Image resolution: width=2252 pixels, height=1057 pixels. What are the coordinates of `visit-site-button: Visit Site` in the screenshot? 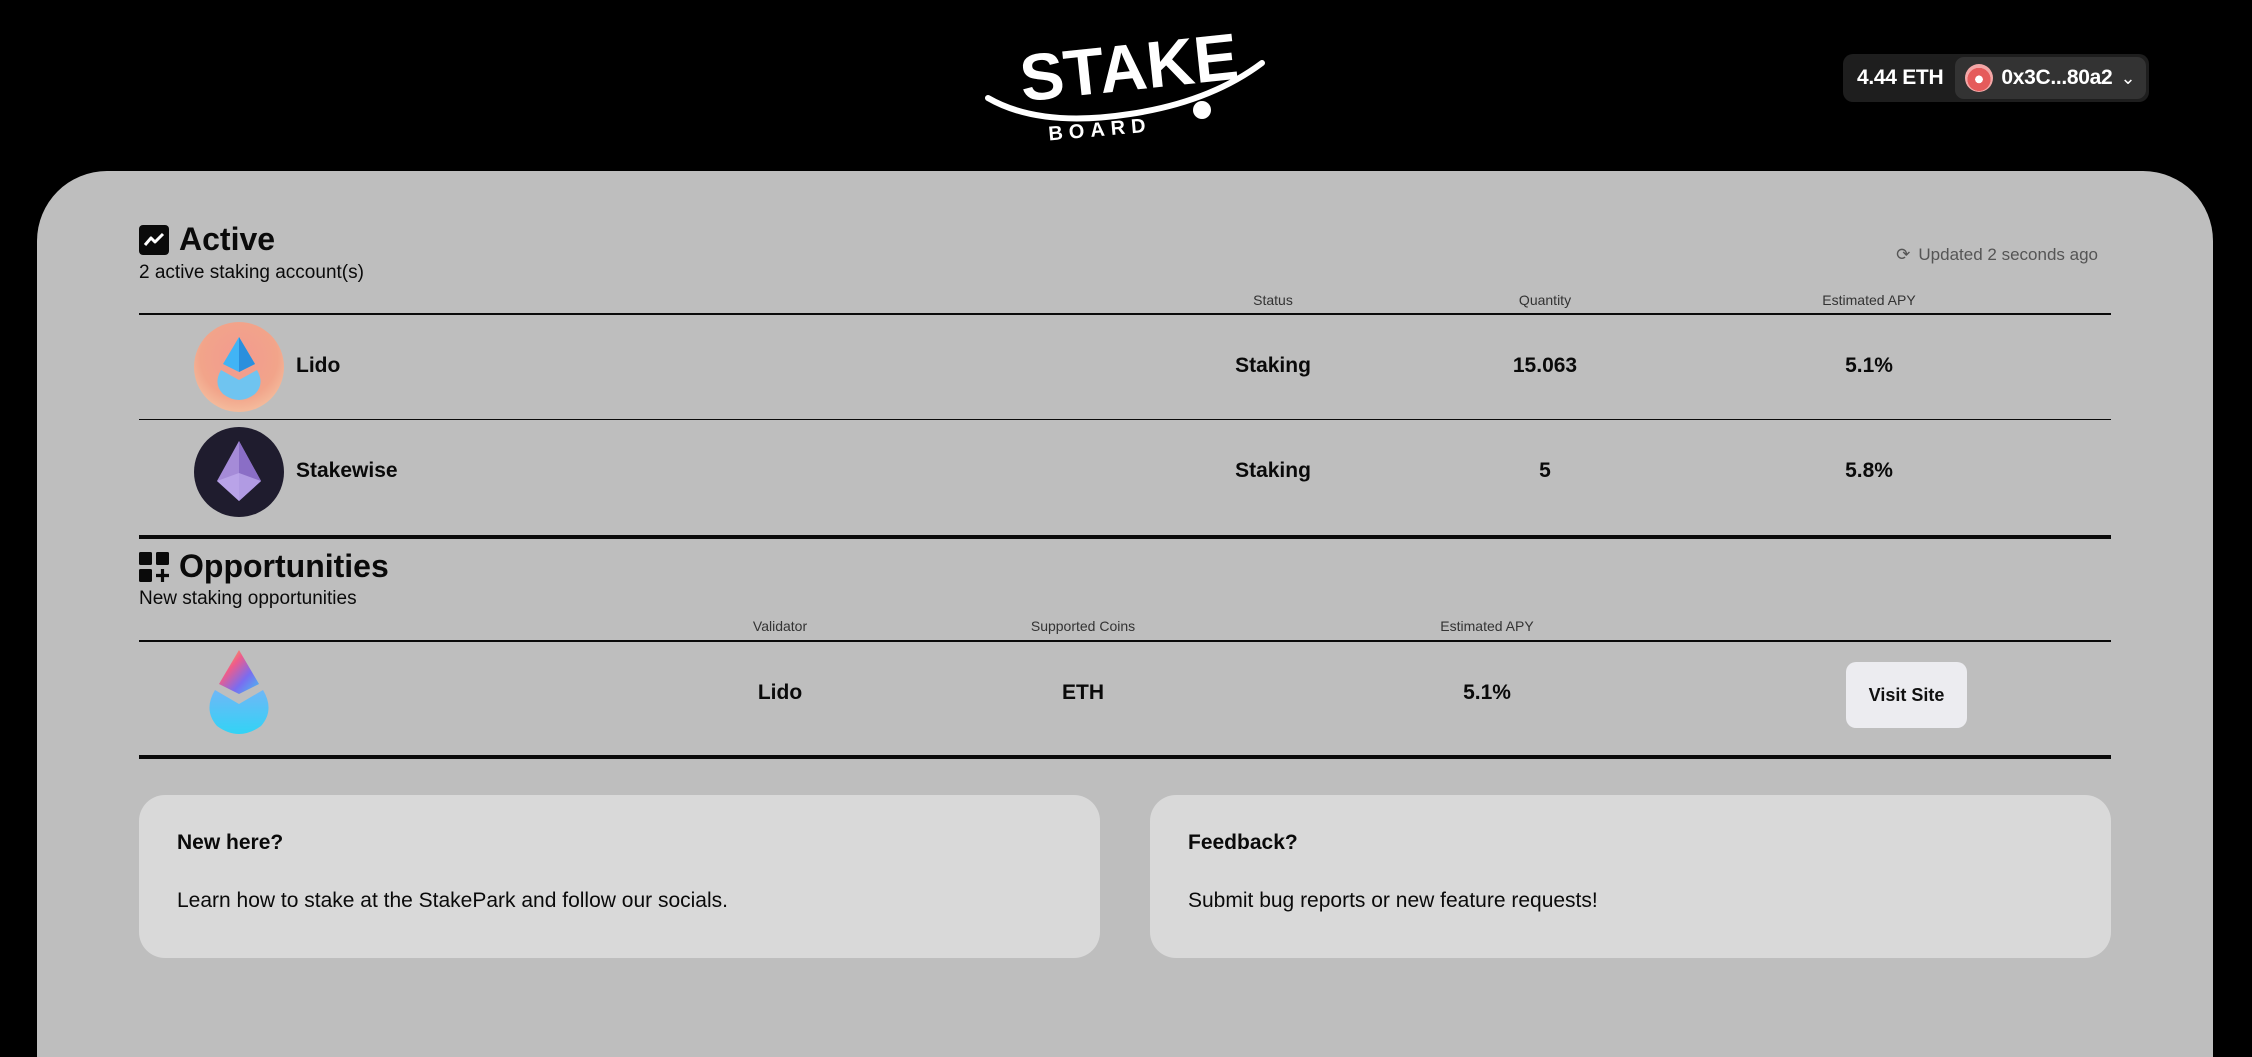 It's located at (1906, 695).